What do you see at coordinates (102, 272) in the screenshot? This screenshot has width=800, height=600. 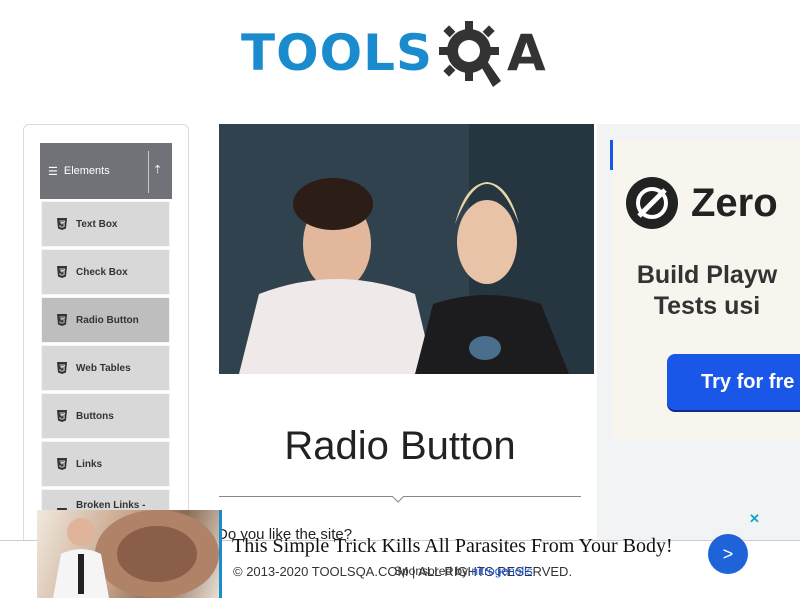 I see `sidebar-item-label: Check Box` at bounding box center [102, 272].